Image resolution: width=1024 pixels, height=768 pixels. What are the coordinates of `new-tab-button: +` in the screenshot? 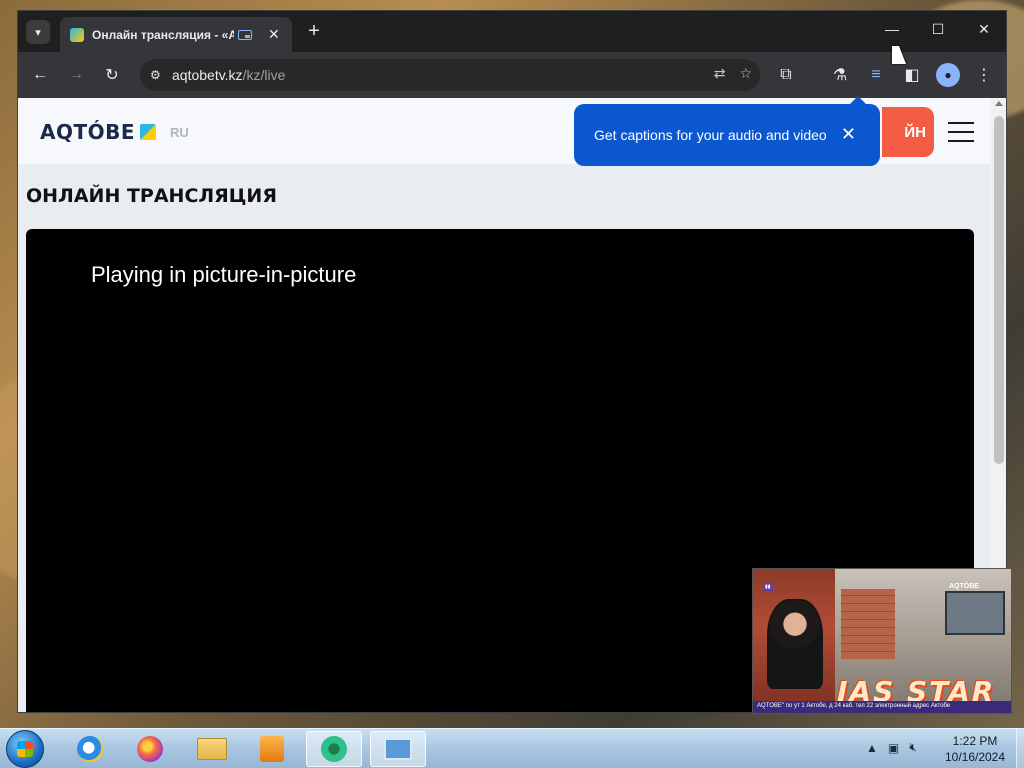 It's located at (314, 32).